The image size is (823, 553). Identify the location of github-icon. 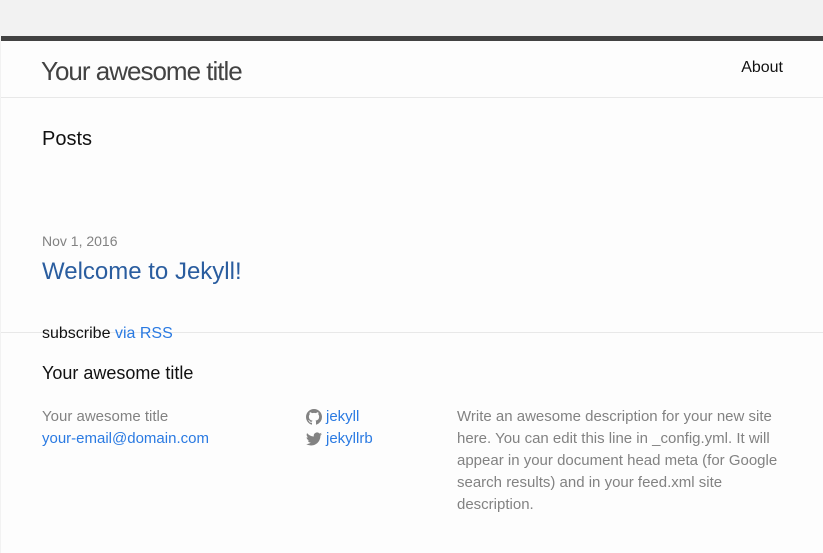
(314, 417).